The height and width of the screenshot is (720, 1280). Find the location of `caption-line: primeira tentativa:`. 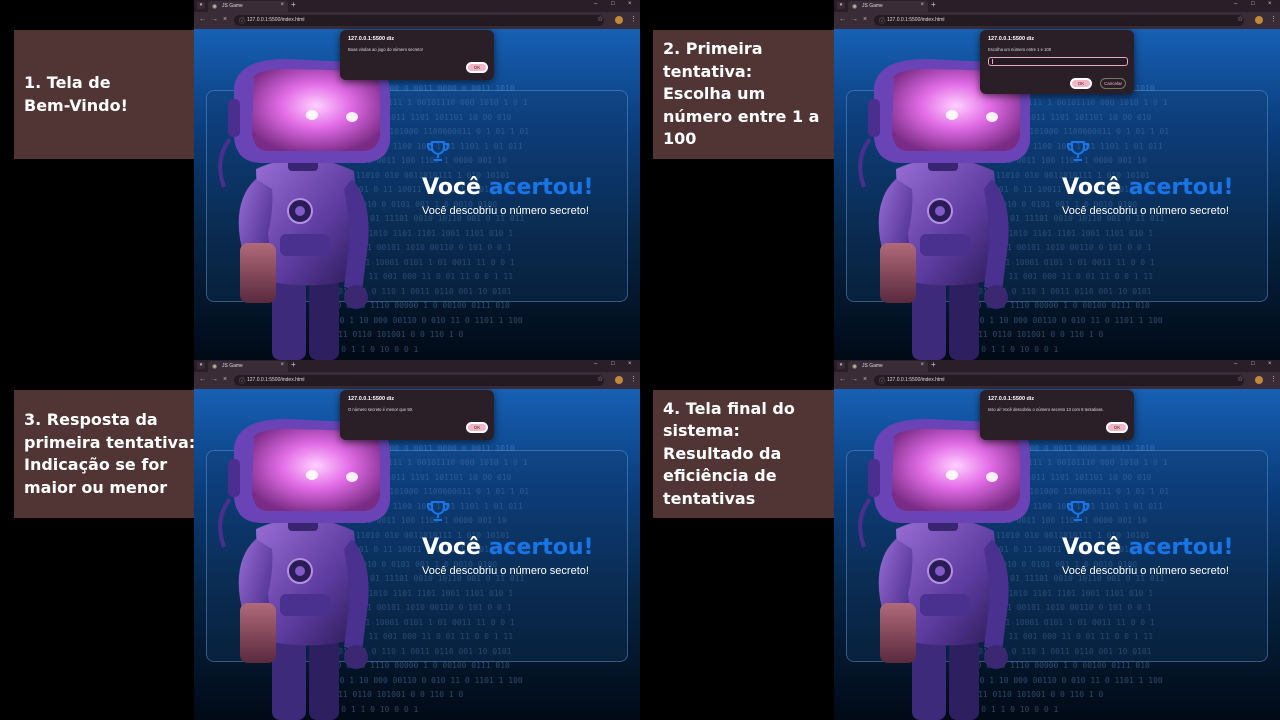

caption-line: primeira tentativa: is located at coordinates (110, 442).